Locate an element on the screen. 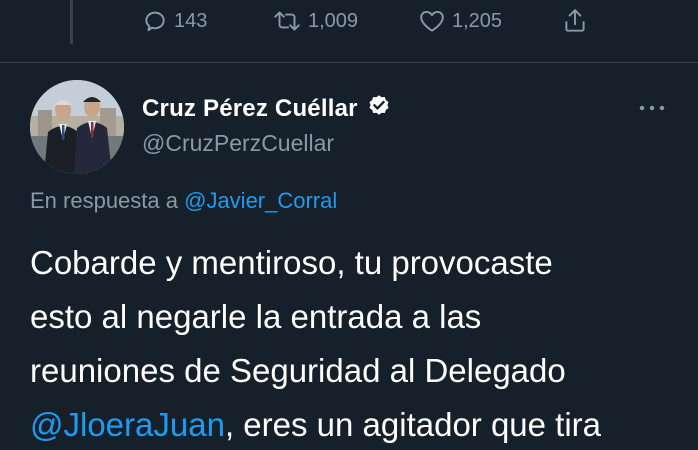 The image size is (698, 450). retweet-icon is located at coordinates (287, 21).